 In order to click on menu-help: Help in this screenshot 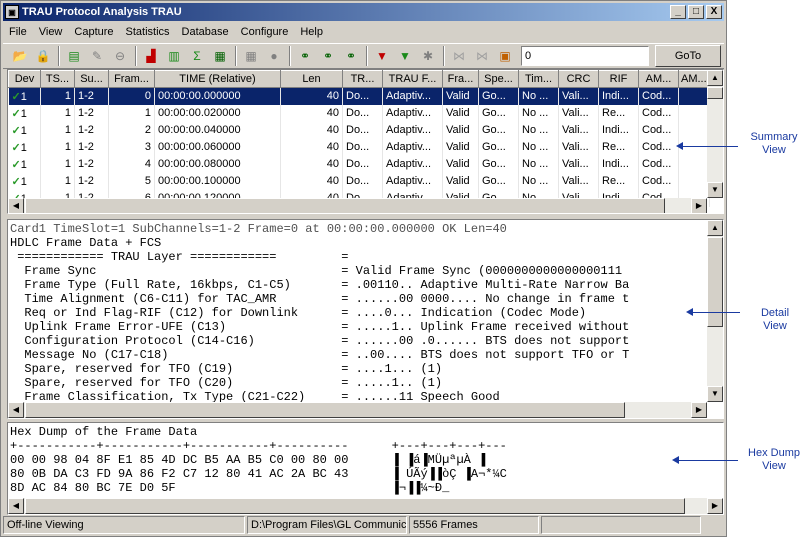, I will do `click(311, 32)`.